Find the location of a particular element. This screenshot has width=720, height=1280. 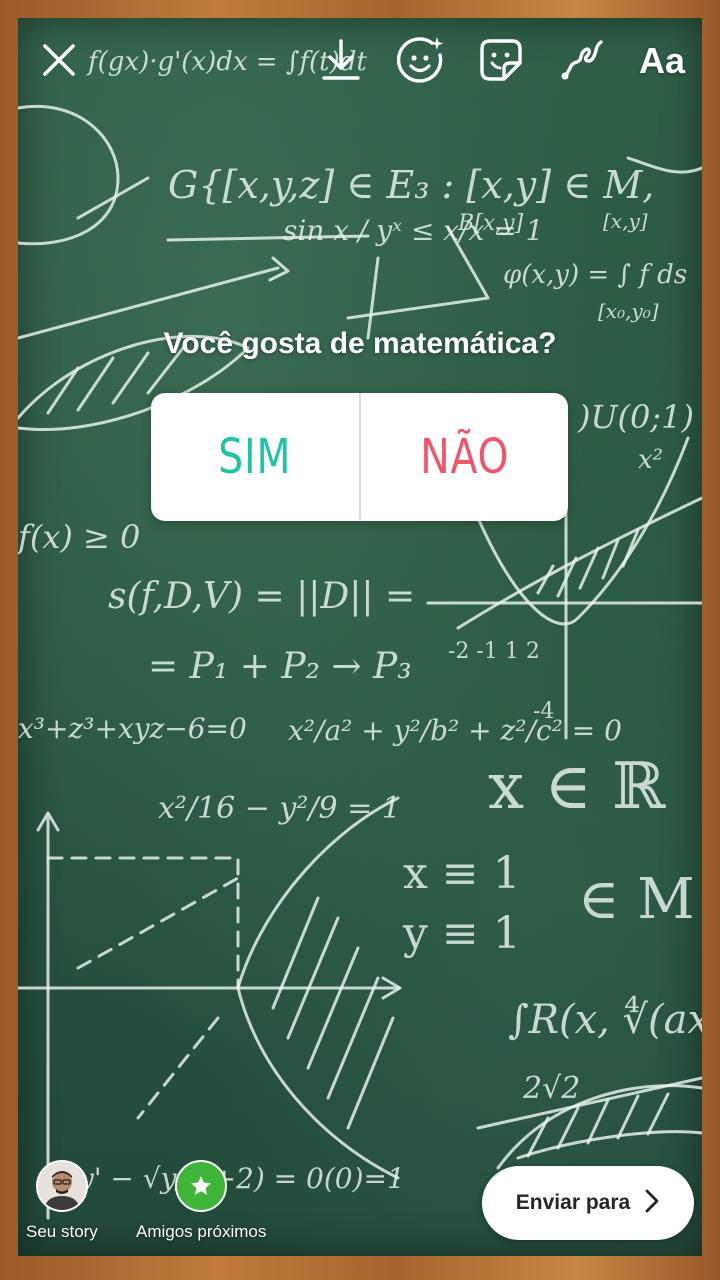

send-to-button: Enviar para is located at coordinates (588, 1203).